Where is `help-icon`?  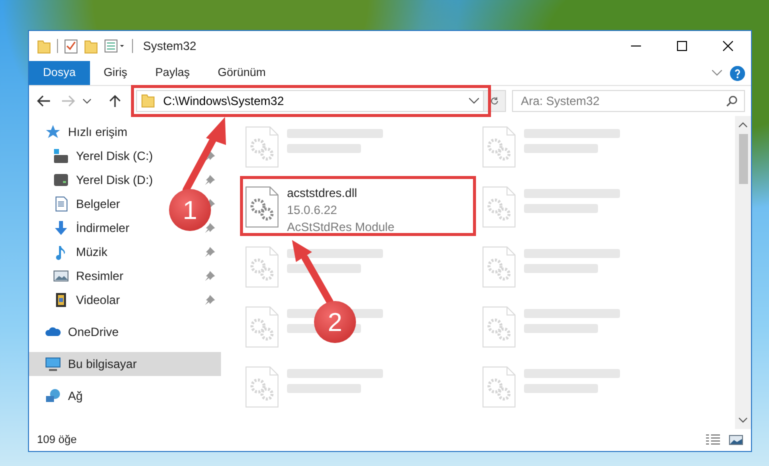
help-icon is located at coordinates (737, 73).